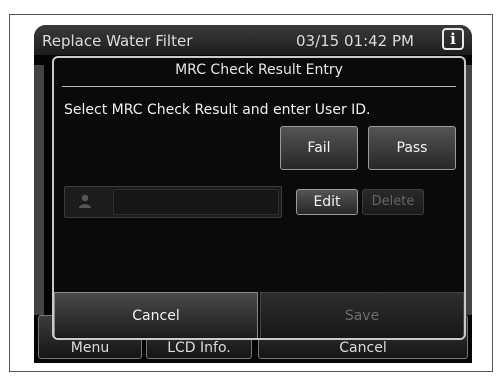 The height and width of the screenshot is (378, 504). I want to click on user-id-row, so click(173, 202).